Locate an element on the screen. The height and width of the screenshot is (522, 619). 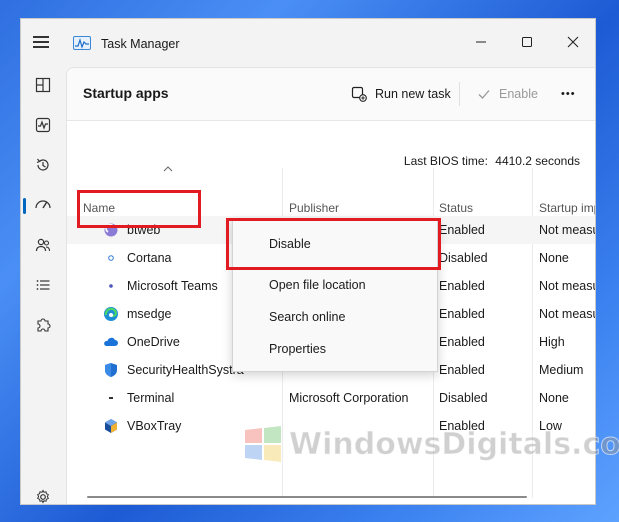
nav-users is located at coordinates (43, 245).